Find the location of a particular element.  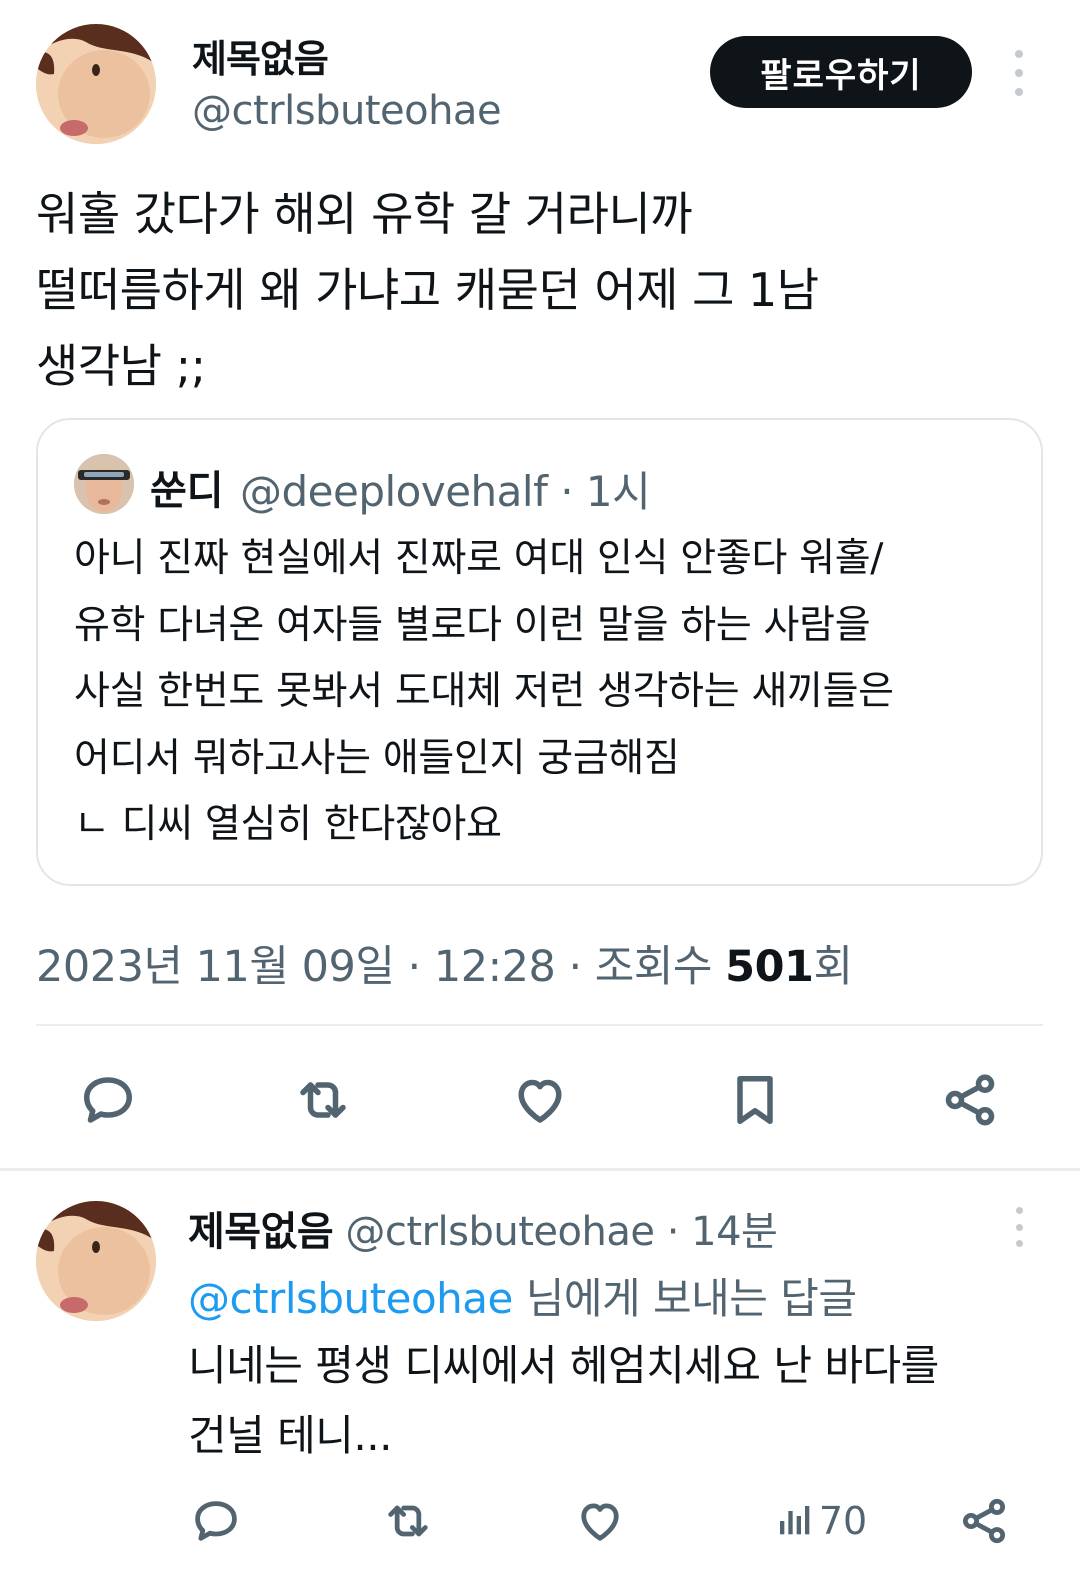

tweet-text-line: 워홀 갔다가 해외 유학 갈 거라니까 is located at coordinates (364, 214).